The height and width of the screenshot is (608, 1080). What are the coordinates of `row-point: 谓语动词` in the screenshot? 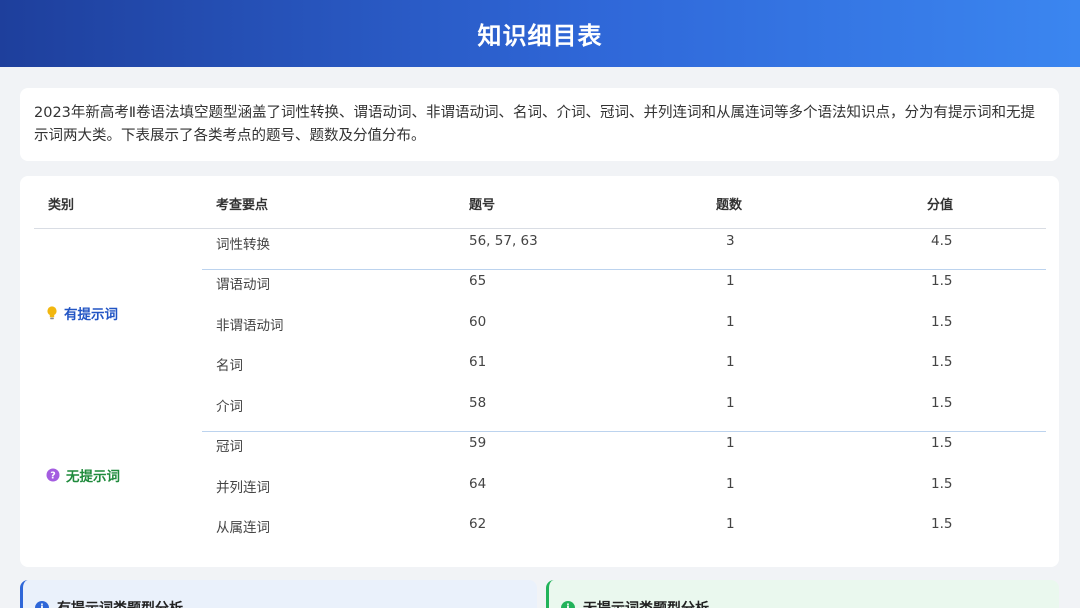 It's located at (243, 285).